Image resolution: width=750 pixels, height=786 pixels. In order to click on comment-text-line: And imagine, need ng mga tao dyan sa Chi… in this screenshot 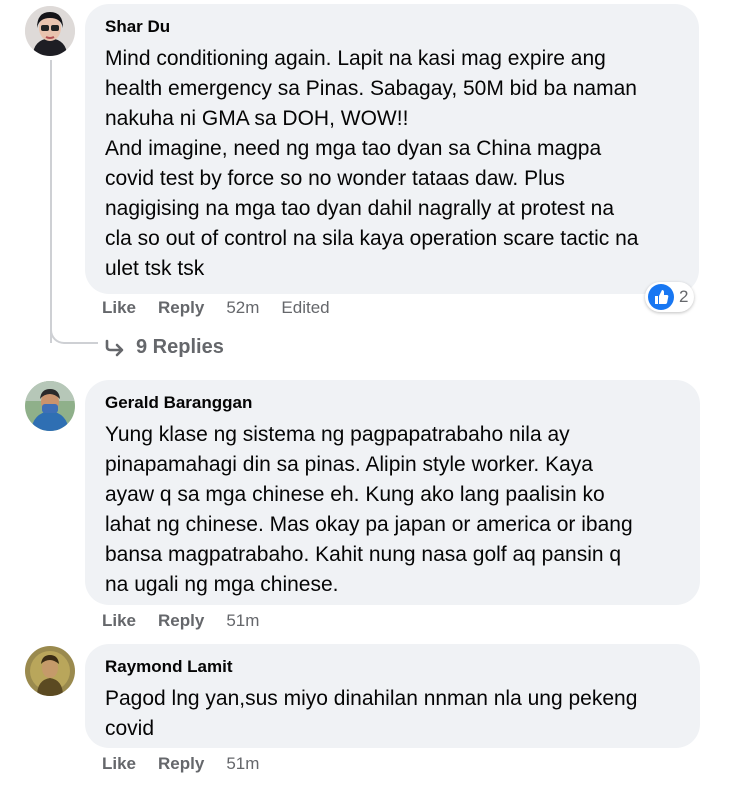, I will do `click(353, 148)`.